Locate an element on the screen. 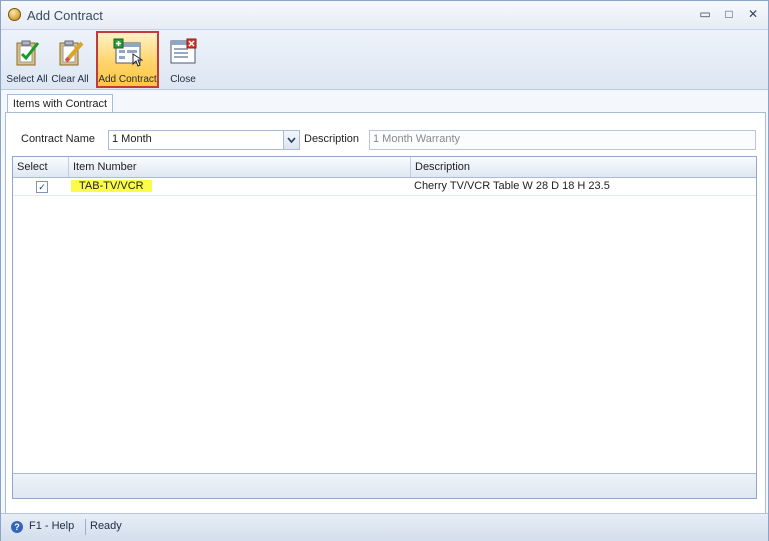  clear-all-label: Clear All is located at coordinates (70, 79).